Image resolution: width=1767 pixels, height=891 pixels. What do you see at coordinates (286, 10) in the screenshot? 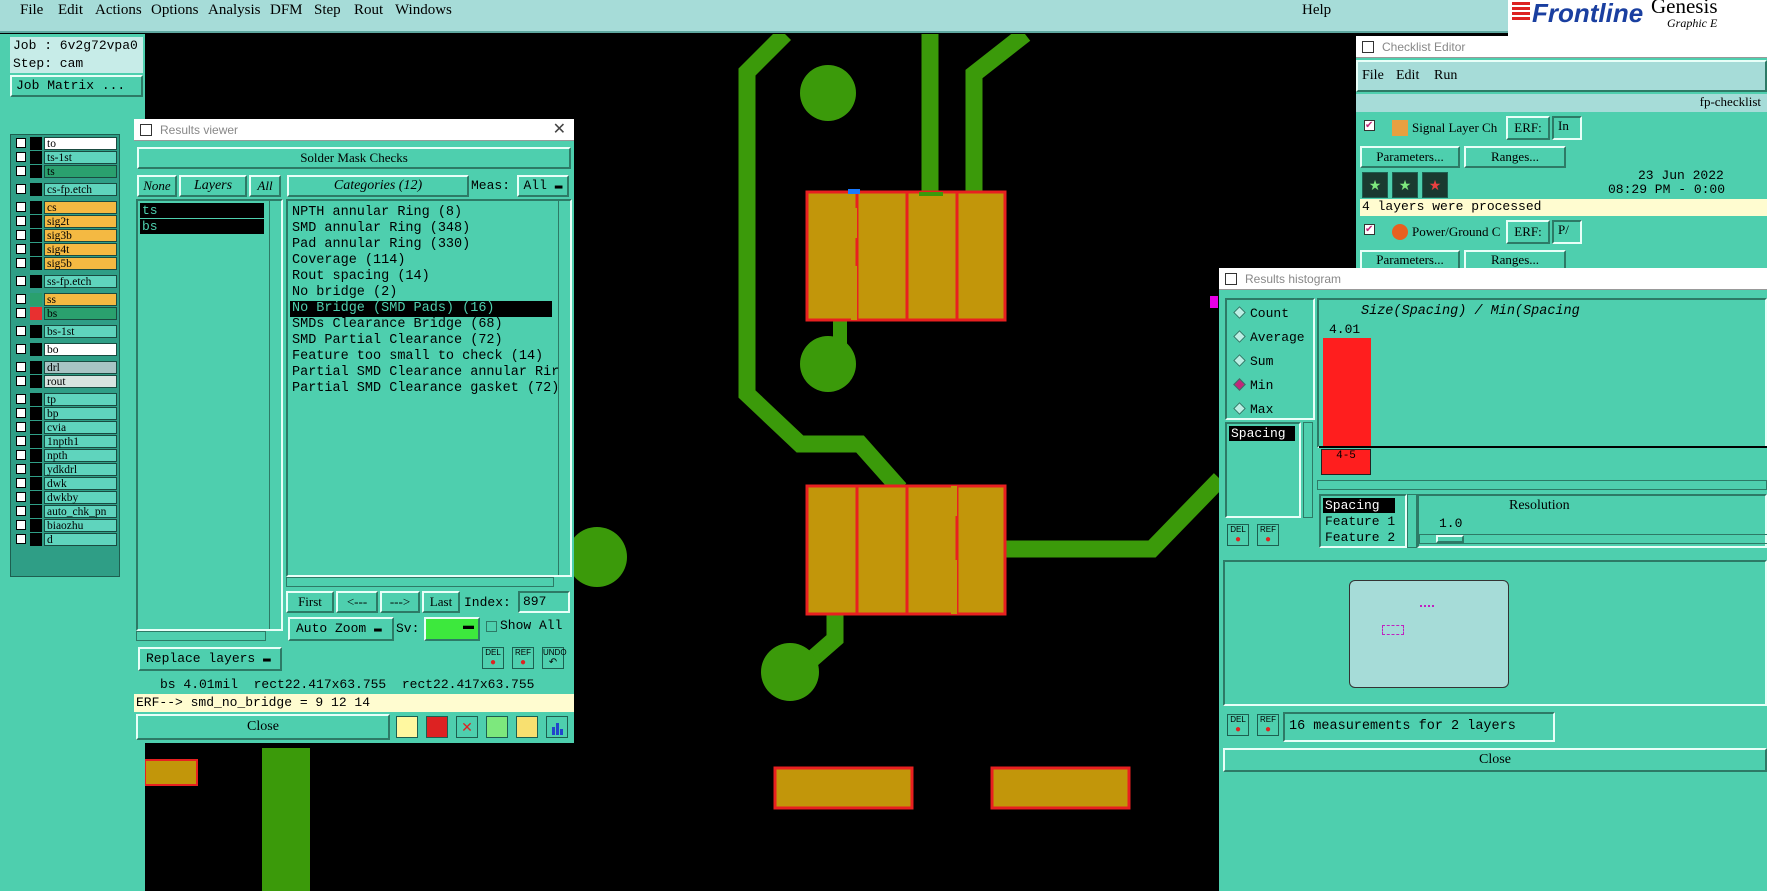
I see `menu-dfm: DFM` at bounding box center [286, 10].